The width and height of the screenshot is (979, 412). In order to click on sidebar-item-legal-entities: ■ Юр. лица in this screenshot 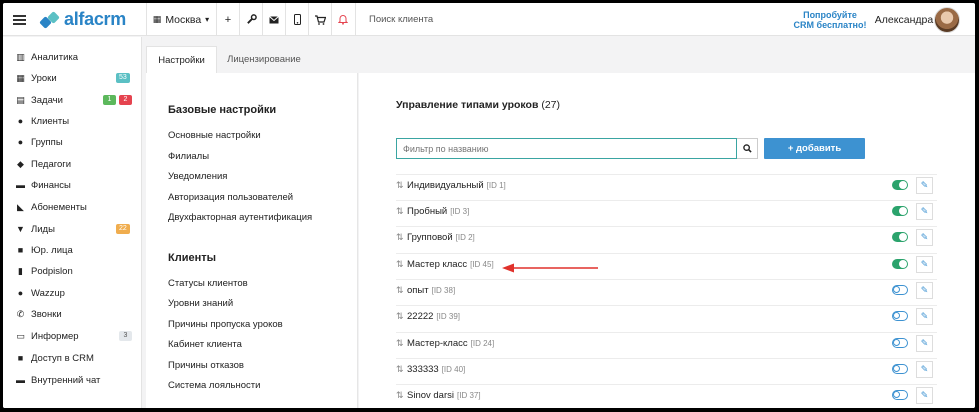, I will do `click(72, 250)`.